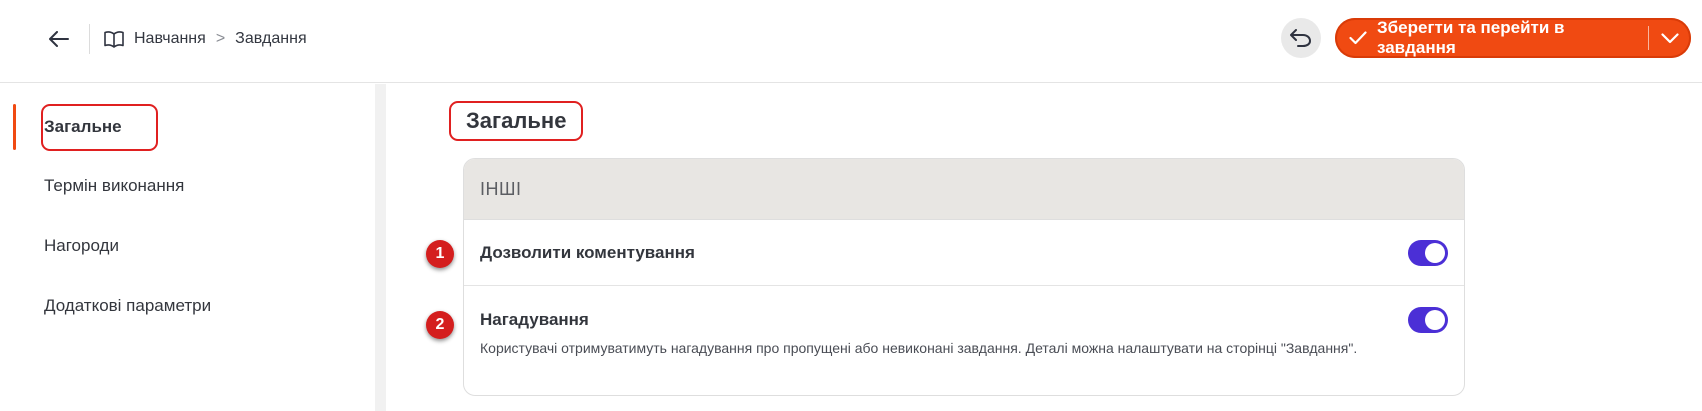  I want to click on header-divider, so click(89, 39).